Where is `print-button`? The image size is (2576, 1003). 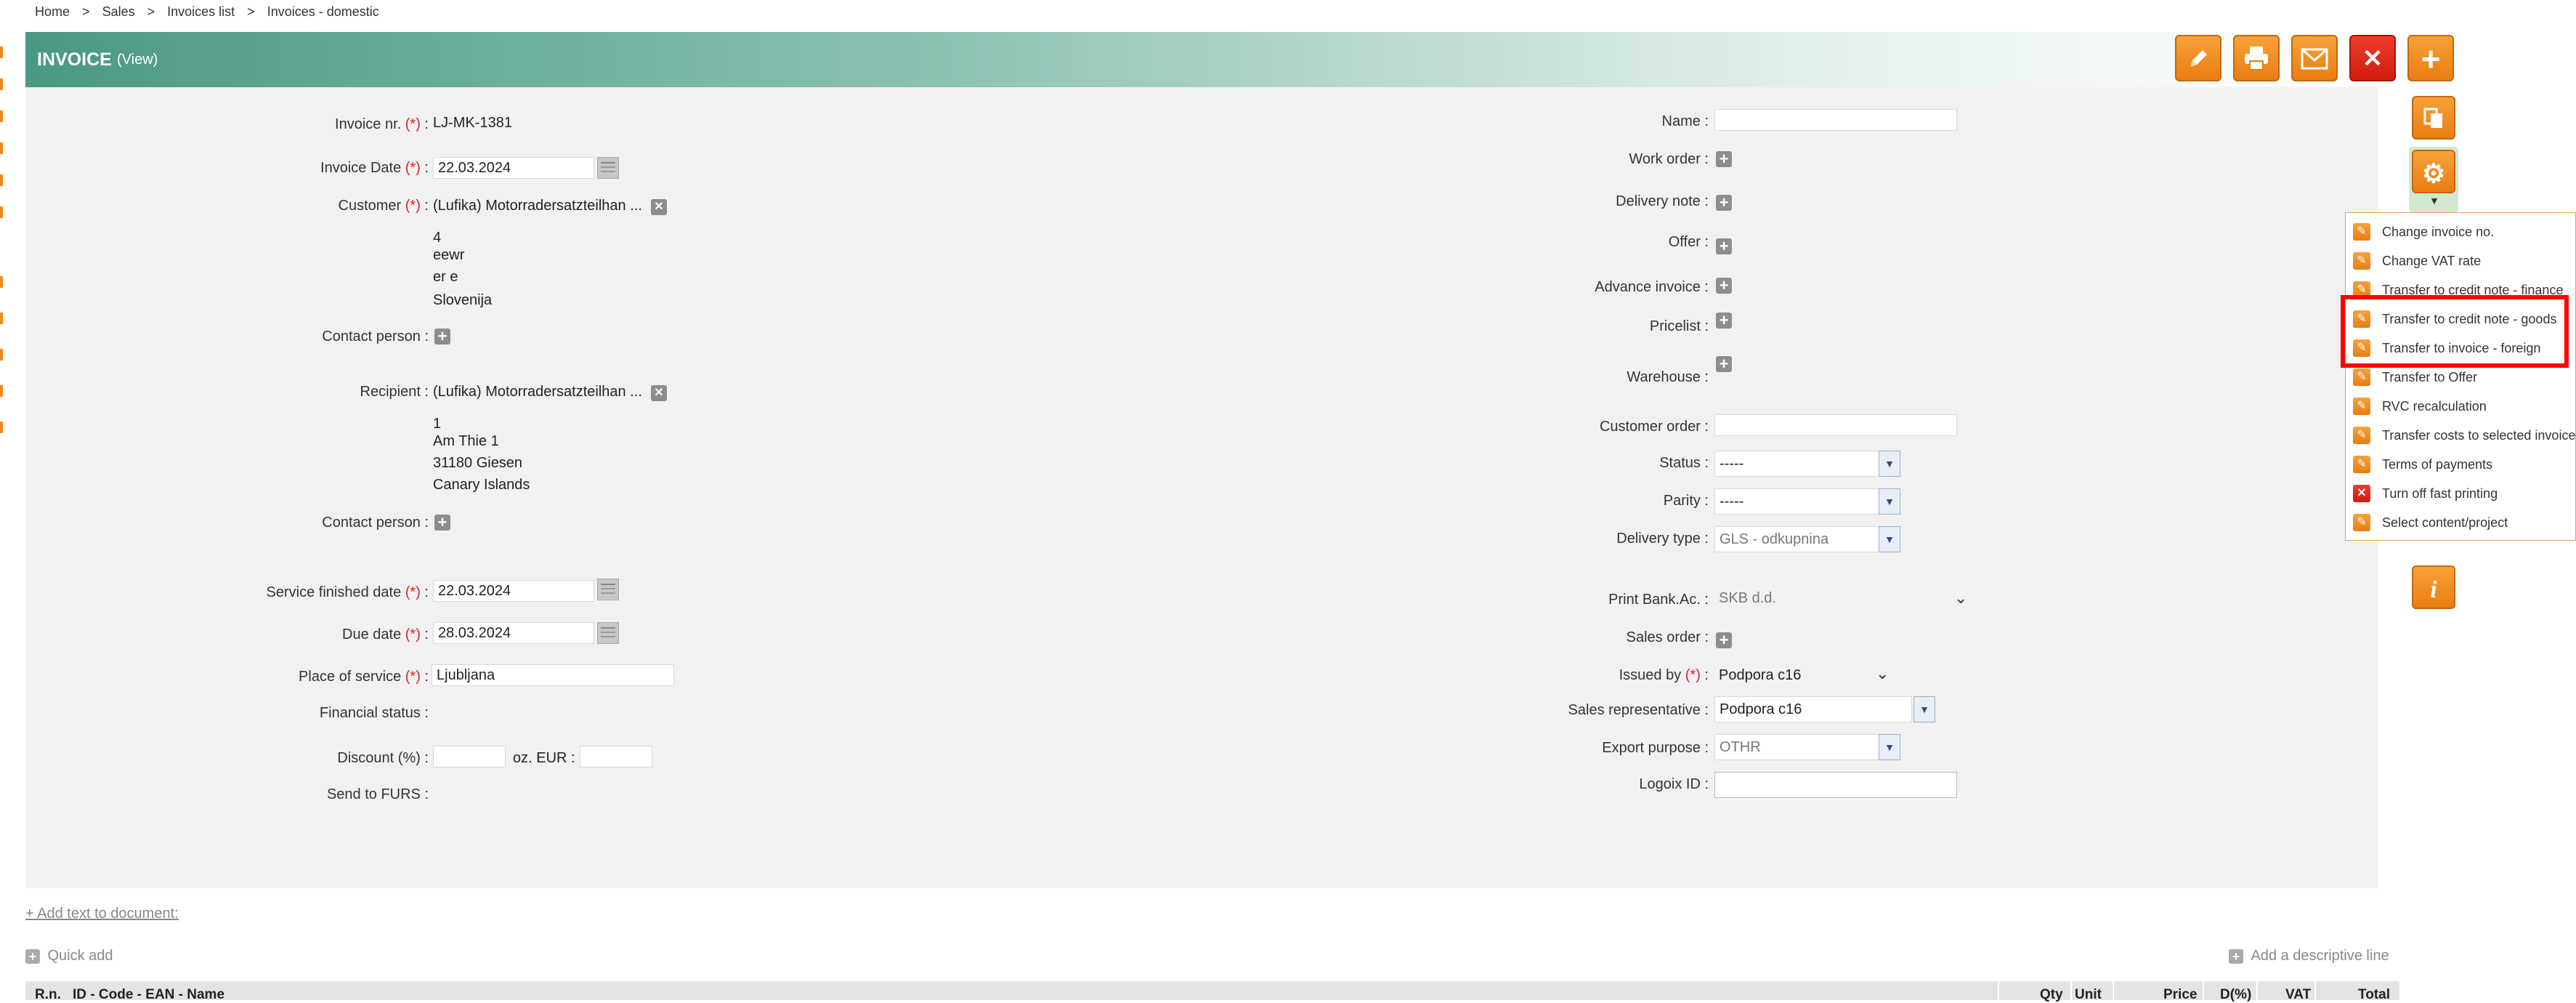 print-button is located at coordinates (2256, 58).